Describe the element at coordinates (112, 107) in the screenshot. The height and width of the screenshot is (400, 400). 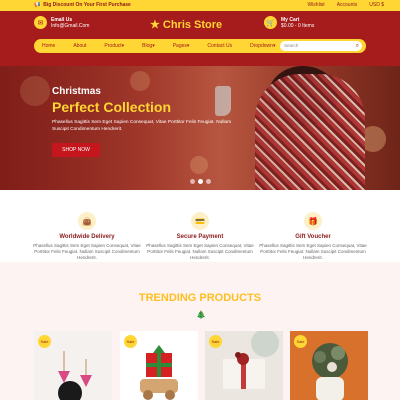
I see `hero-title: Perfect Collection` at that location.